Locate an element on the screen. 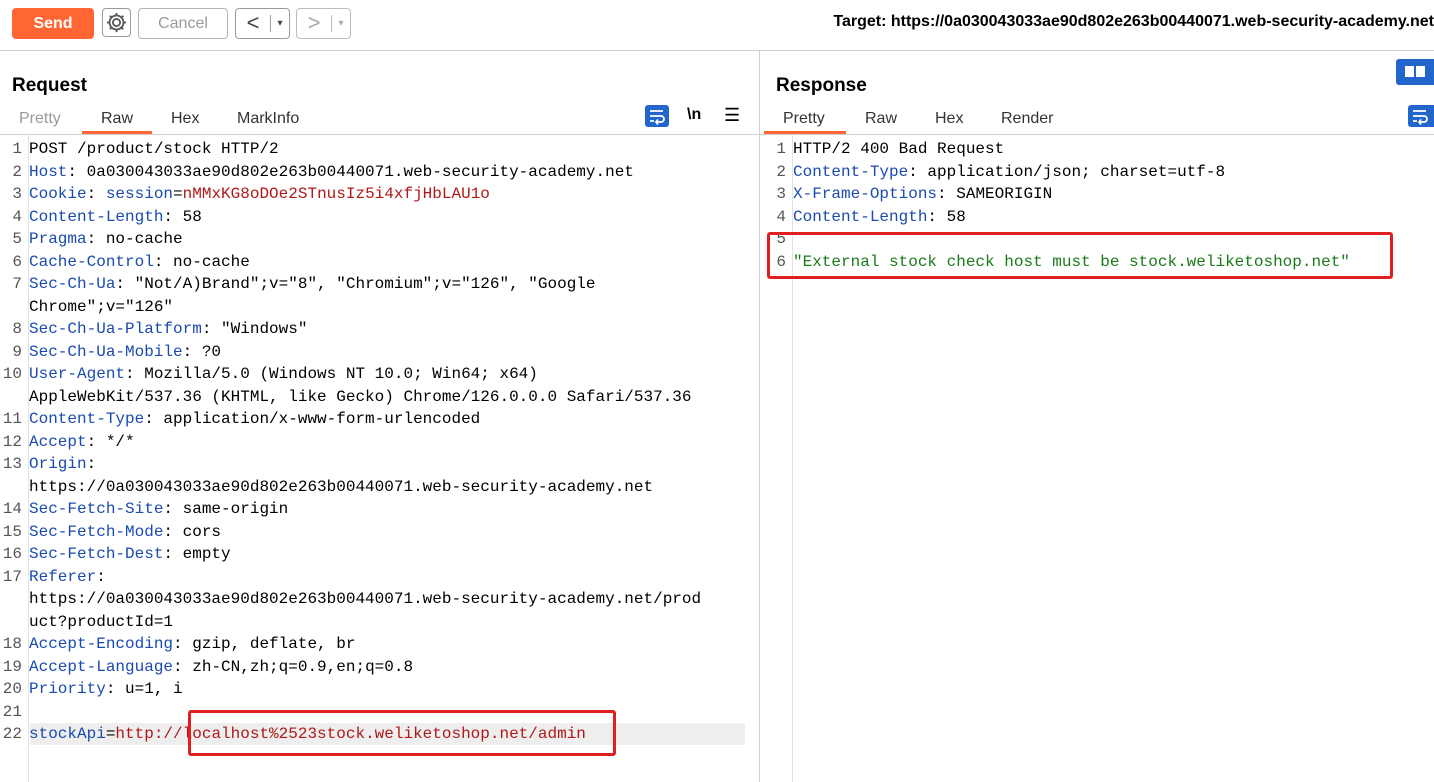  back-button-group: < ▾ is located at coordinates (262, 23).